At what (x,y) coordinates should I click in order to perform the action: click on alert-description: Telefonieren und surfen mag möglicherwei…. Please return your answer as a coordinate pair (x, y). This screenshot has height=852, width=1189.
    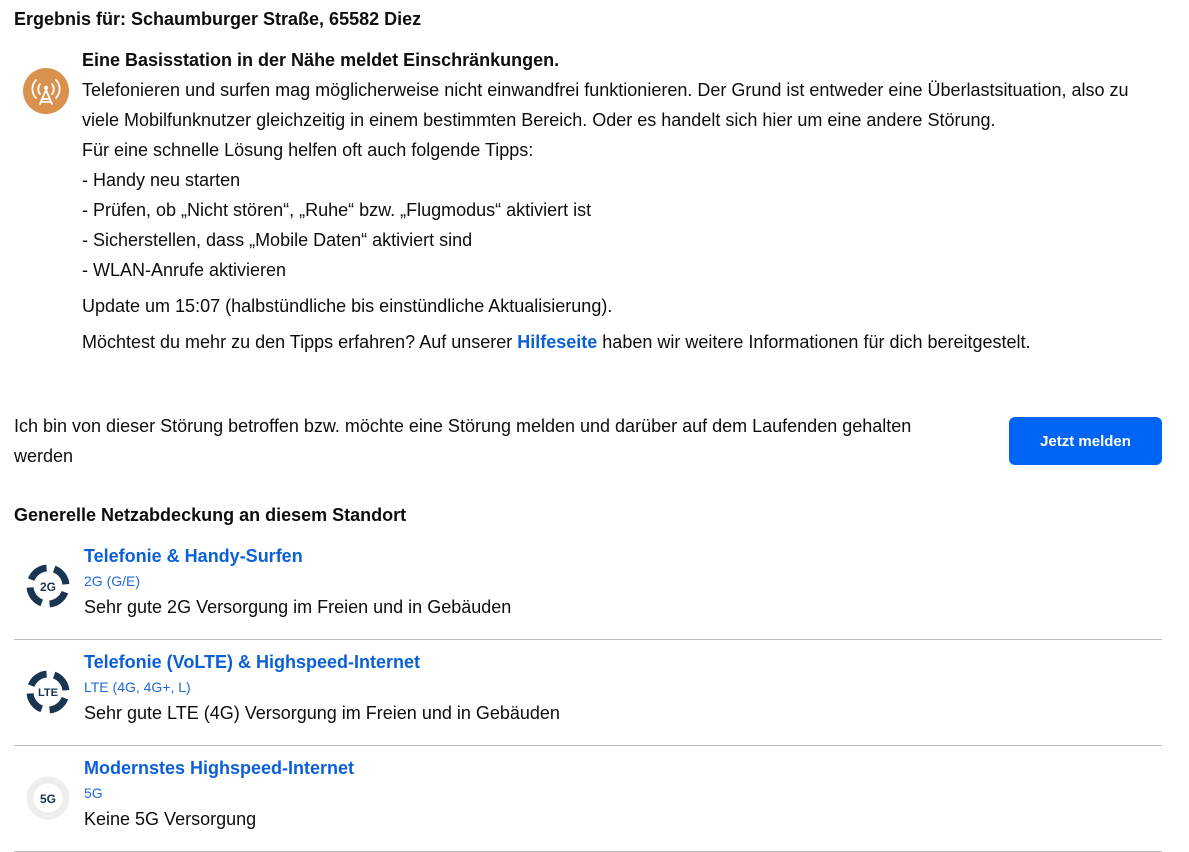
    Looking at the image, I should click on (605, 105).